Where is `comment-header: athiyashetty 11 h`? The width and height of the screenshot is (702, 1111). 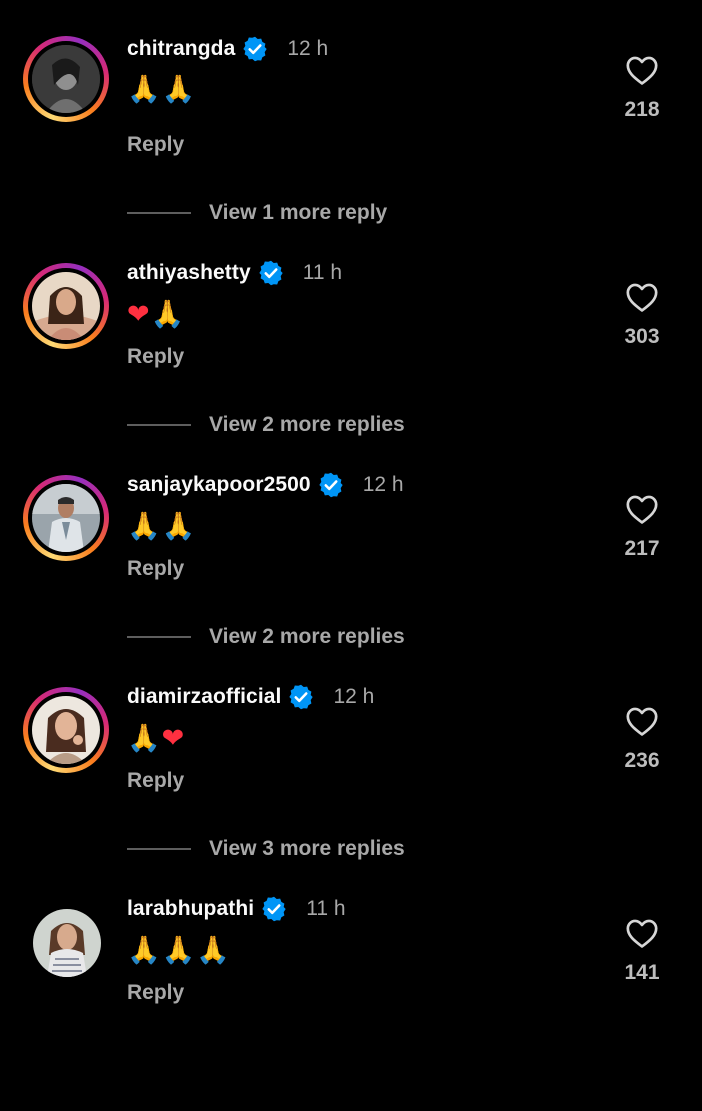 comment-header: athiyashetty 11 h is located at coordinates (234, 273).